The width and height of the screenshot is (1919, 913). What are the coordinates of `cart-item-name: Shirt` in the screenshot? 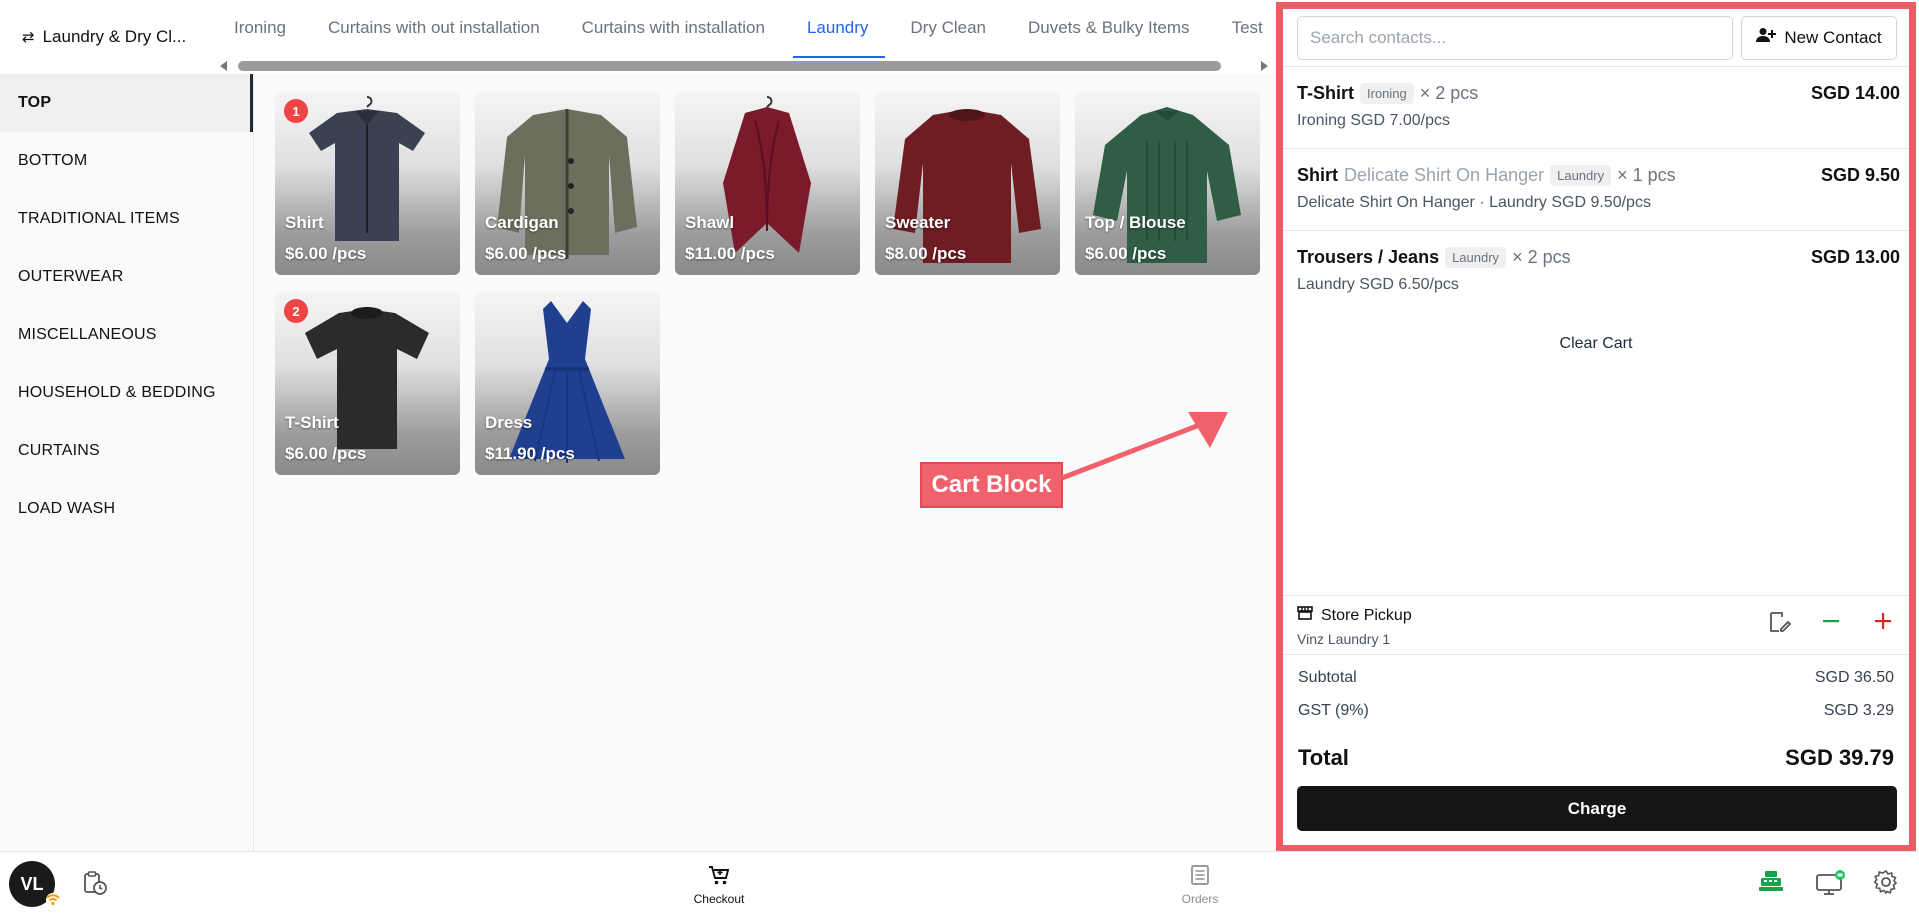 It's located at (1318, 175).